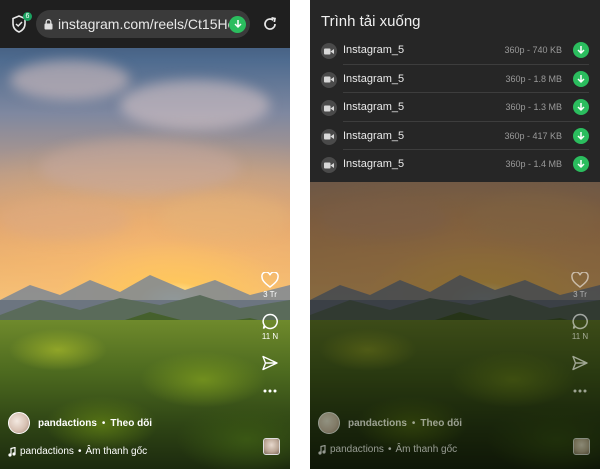  I want to click on shield-badge: 6, so click(27, 16).